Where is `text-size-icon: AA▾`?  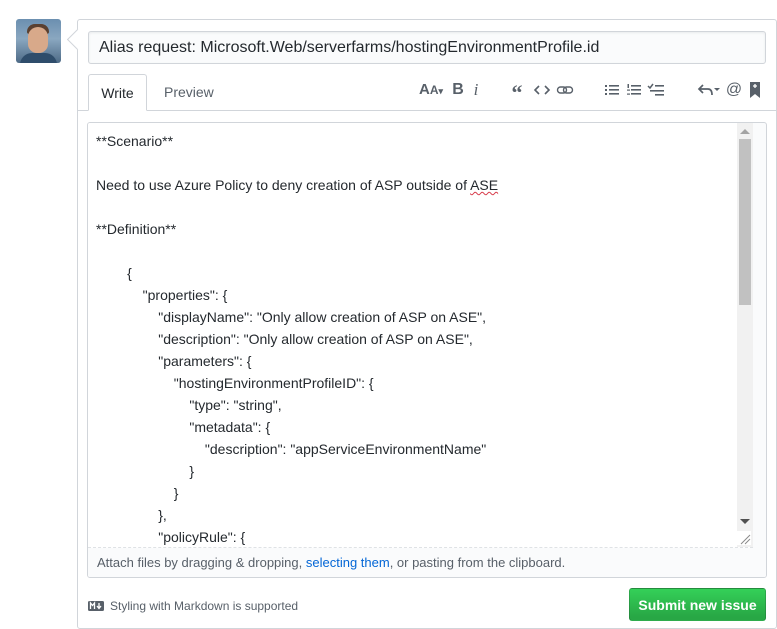
text-size-icon: AA▾ is located at coordinates (431, 90).